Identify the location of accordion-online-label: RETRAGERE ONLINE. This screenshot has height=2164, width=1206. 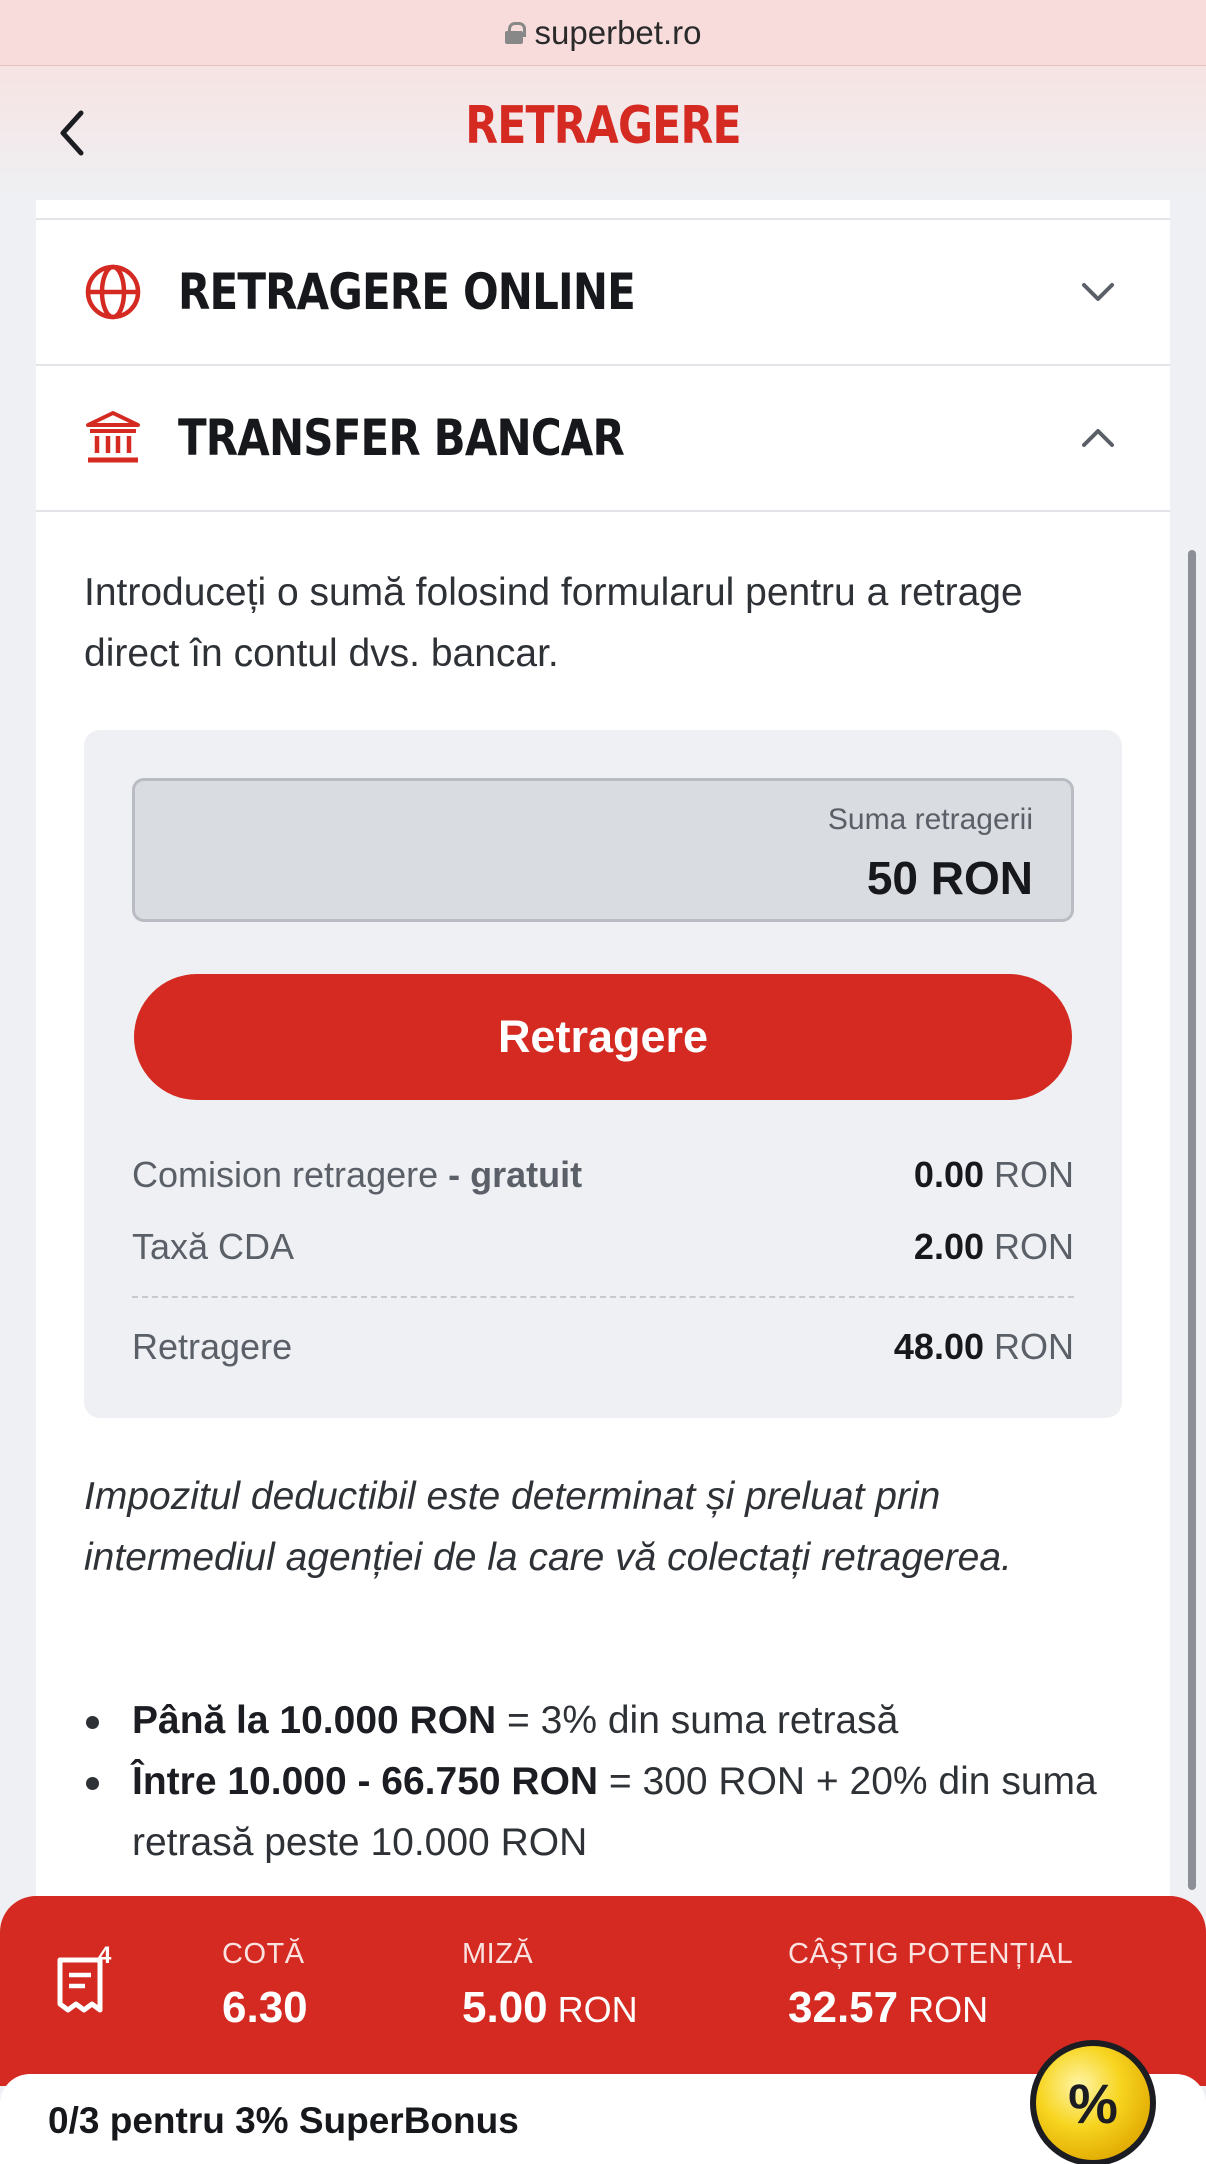
(407, 292).